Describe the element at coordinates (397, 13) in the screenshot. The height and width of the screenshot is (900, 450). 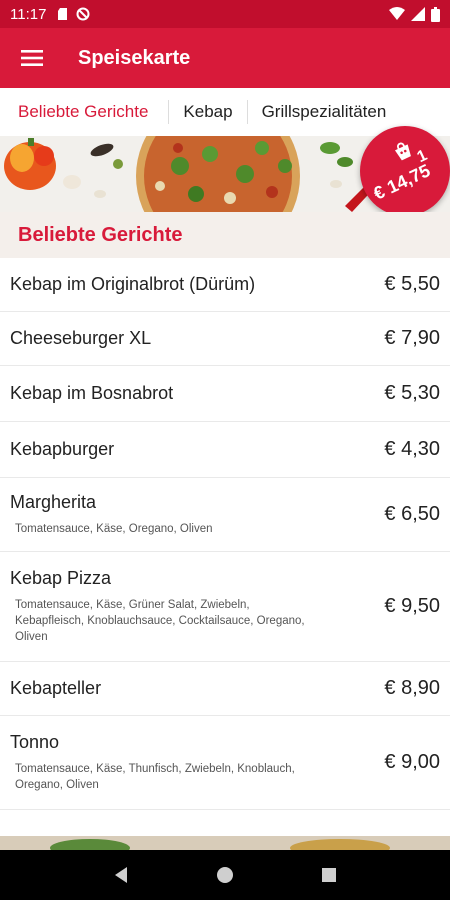
I see `wifi-icon` at that location.